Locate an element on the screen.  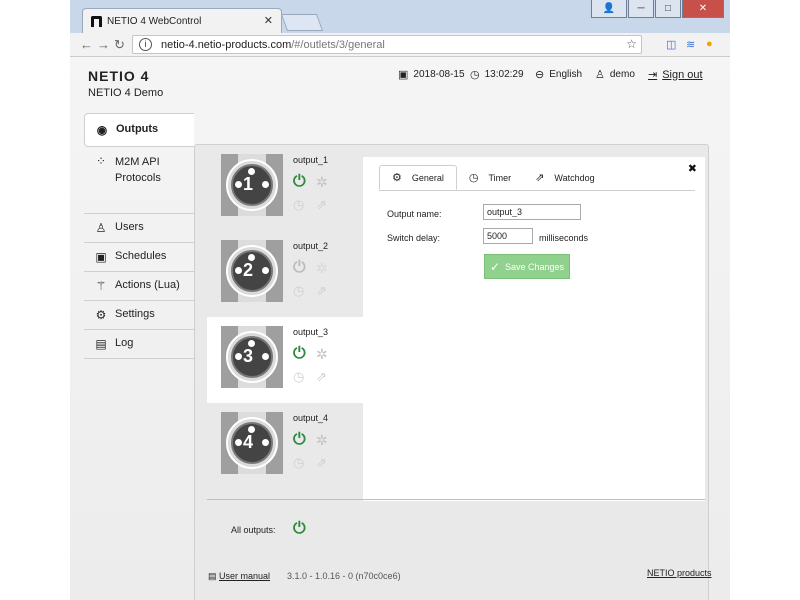
sidebar-item-settings: ⚙ Settings is located at coordinates (139, 315).